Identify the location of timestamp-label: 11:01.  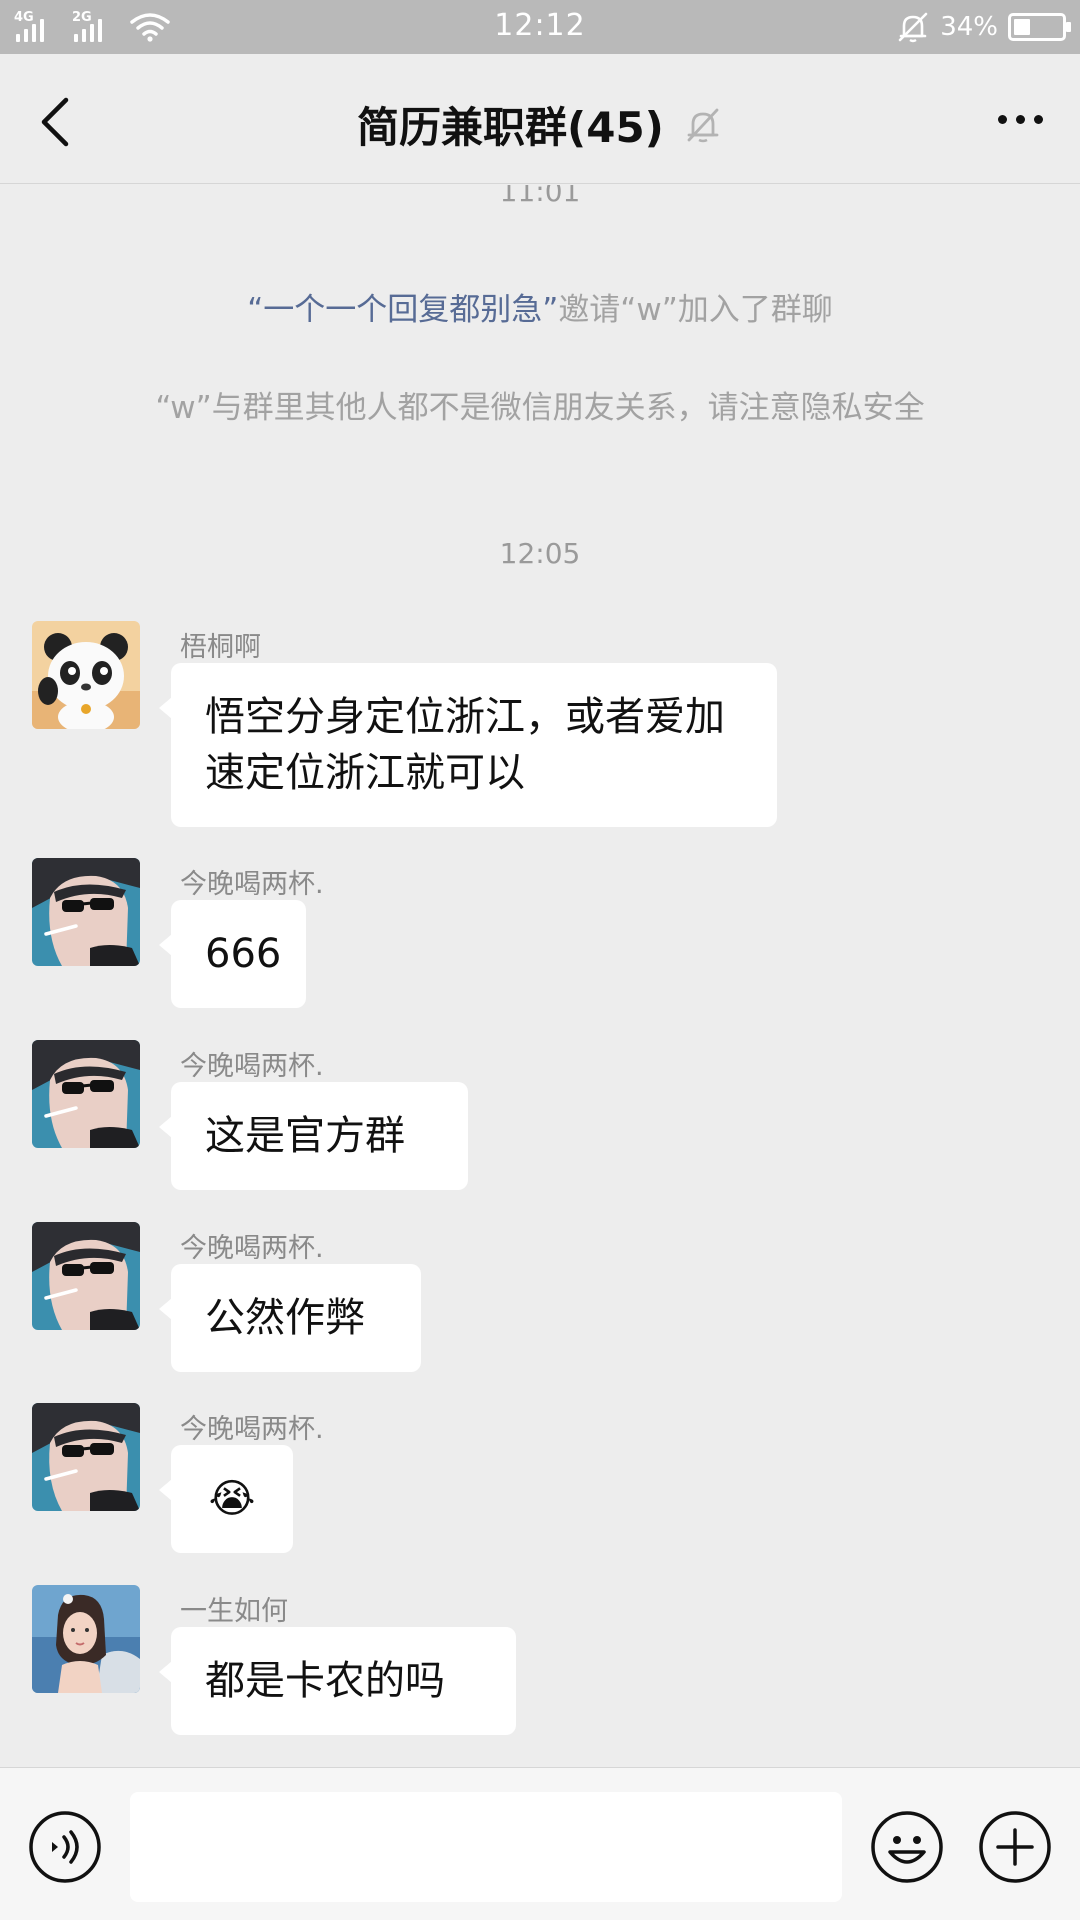
(540, 196).